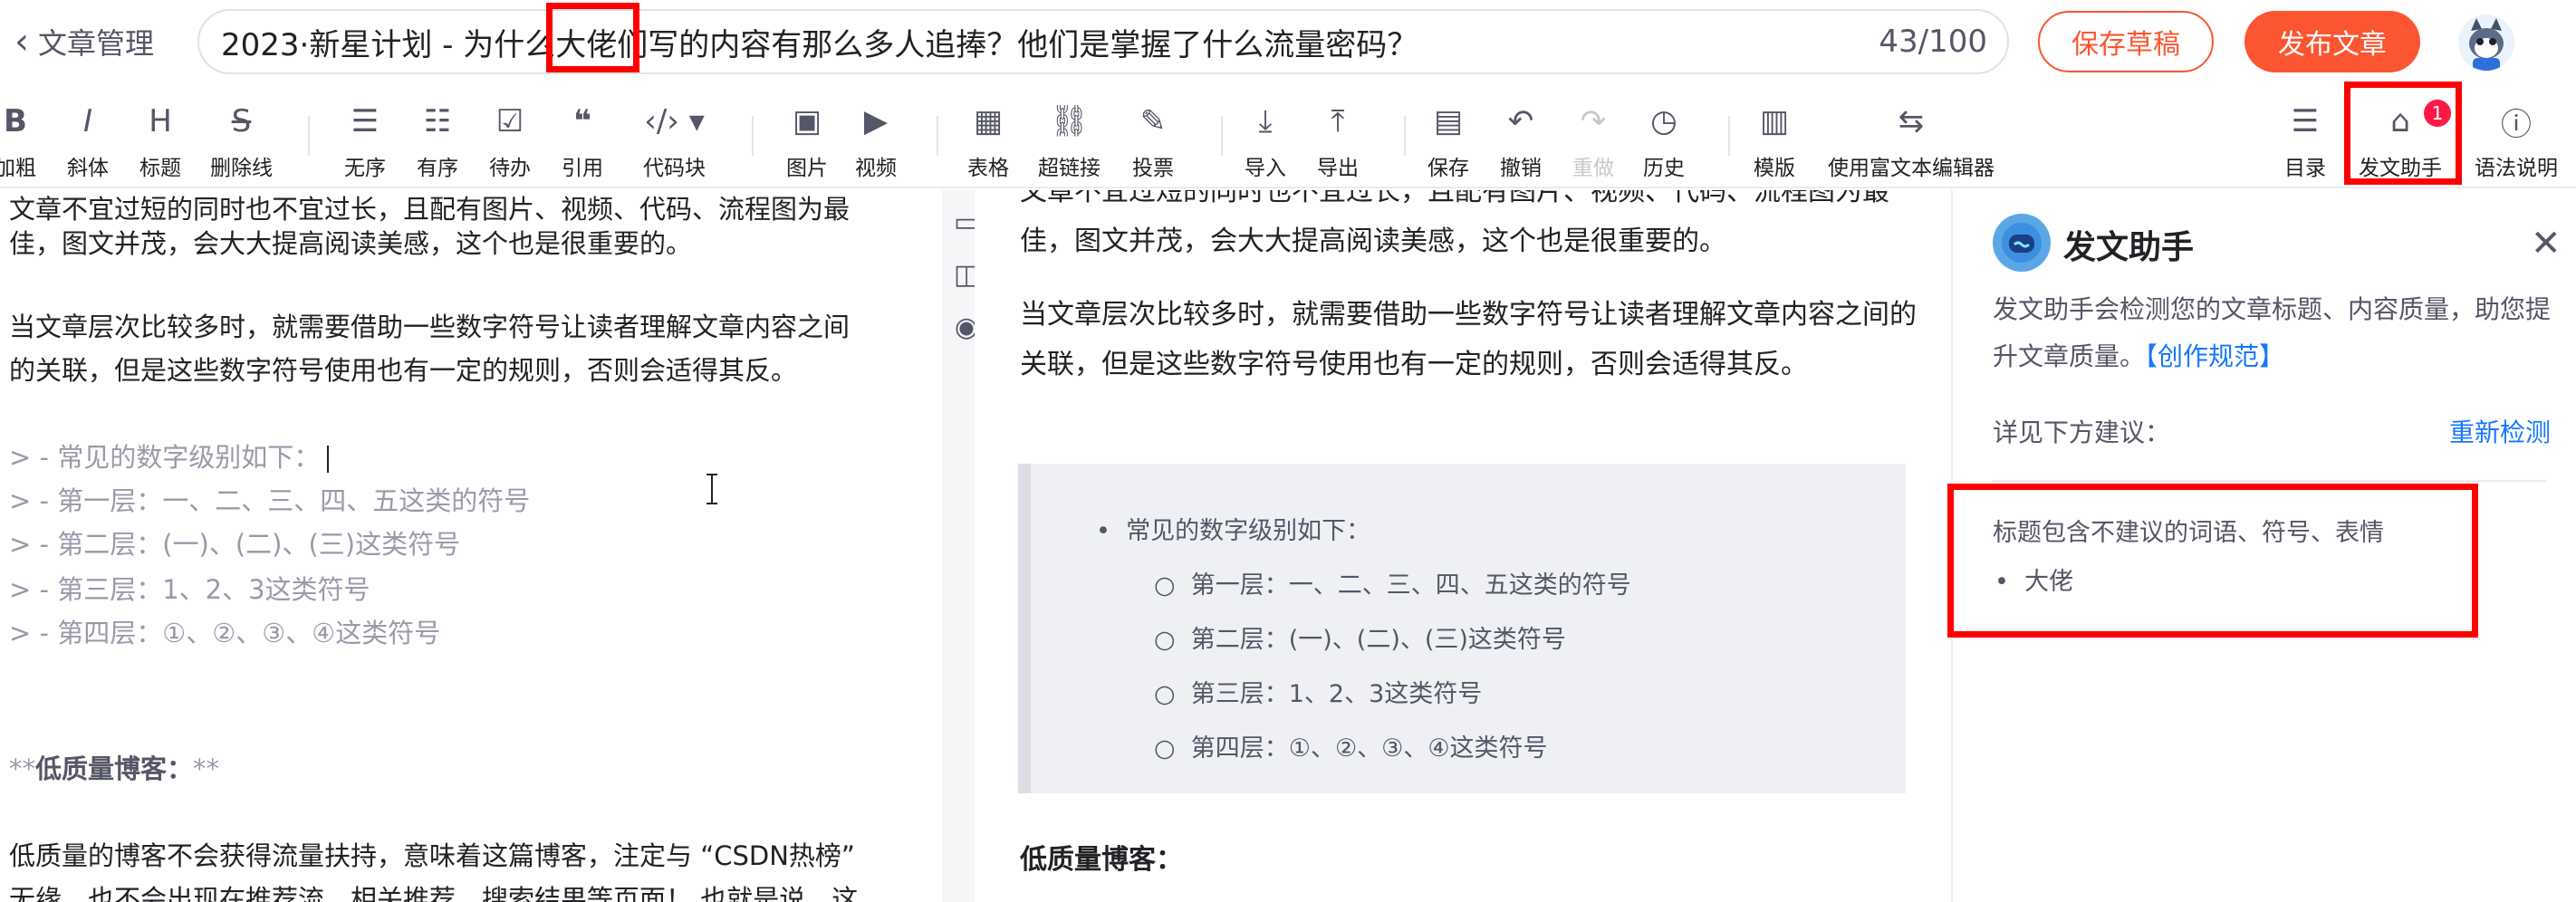  What do you see at coordinates (1448, 168) in the screenshot?
I see `save-label: 保存` at bounding box center [1448, 168].